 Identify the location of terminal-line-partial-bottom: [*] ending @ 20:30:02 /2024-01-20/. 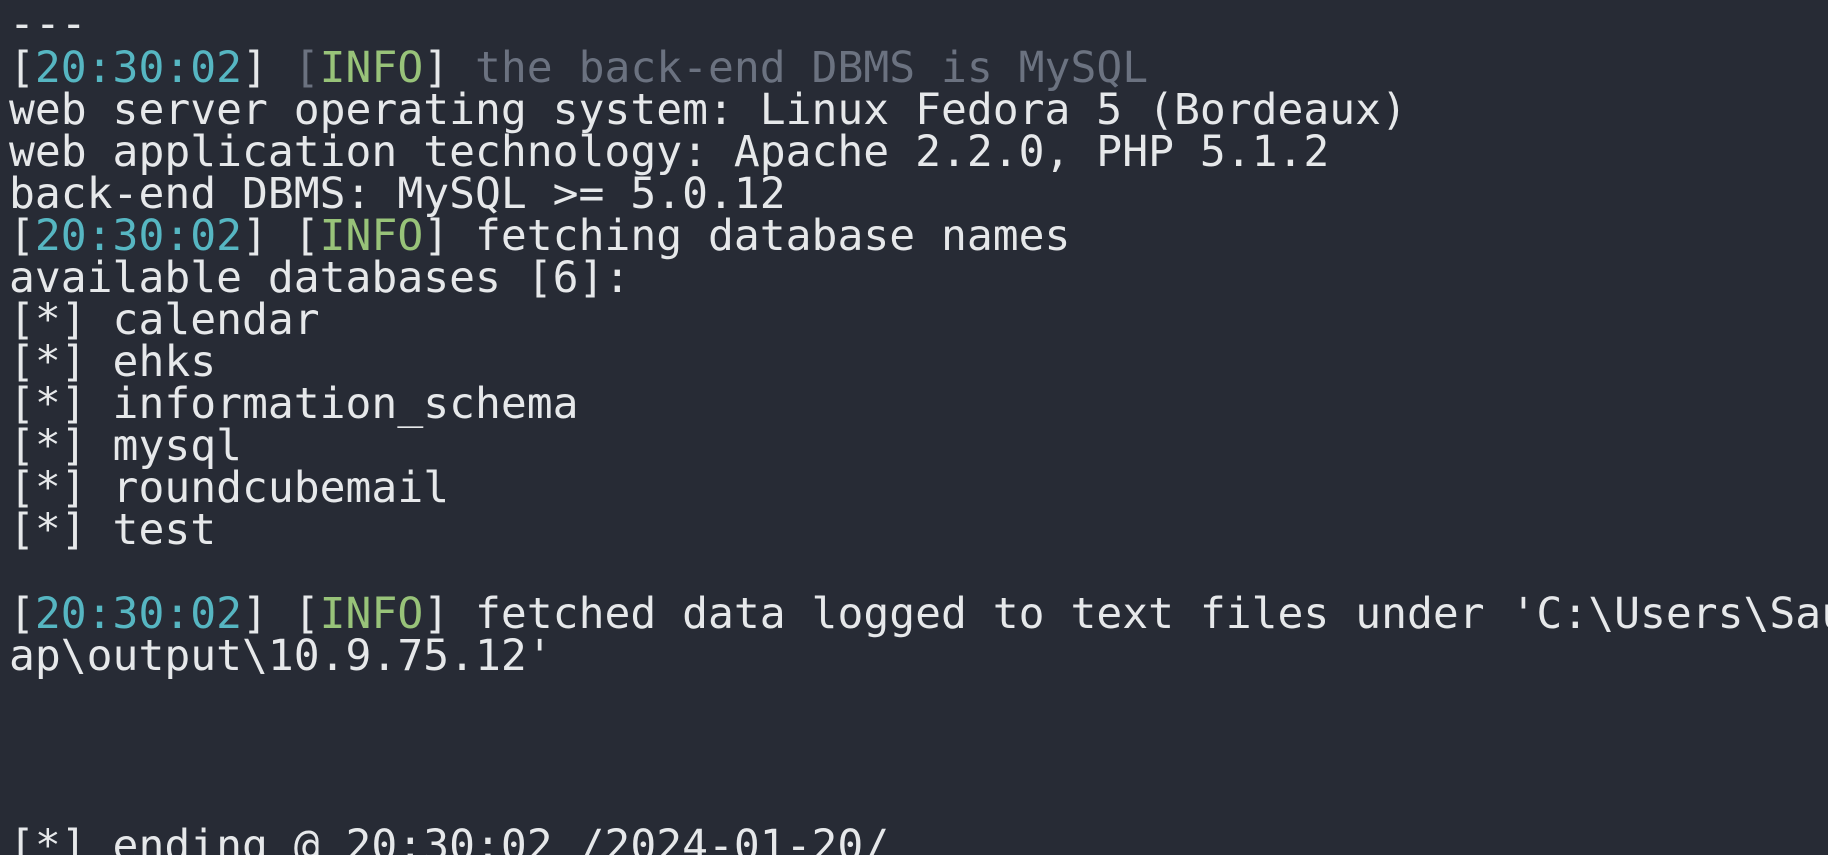
(449, 838).